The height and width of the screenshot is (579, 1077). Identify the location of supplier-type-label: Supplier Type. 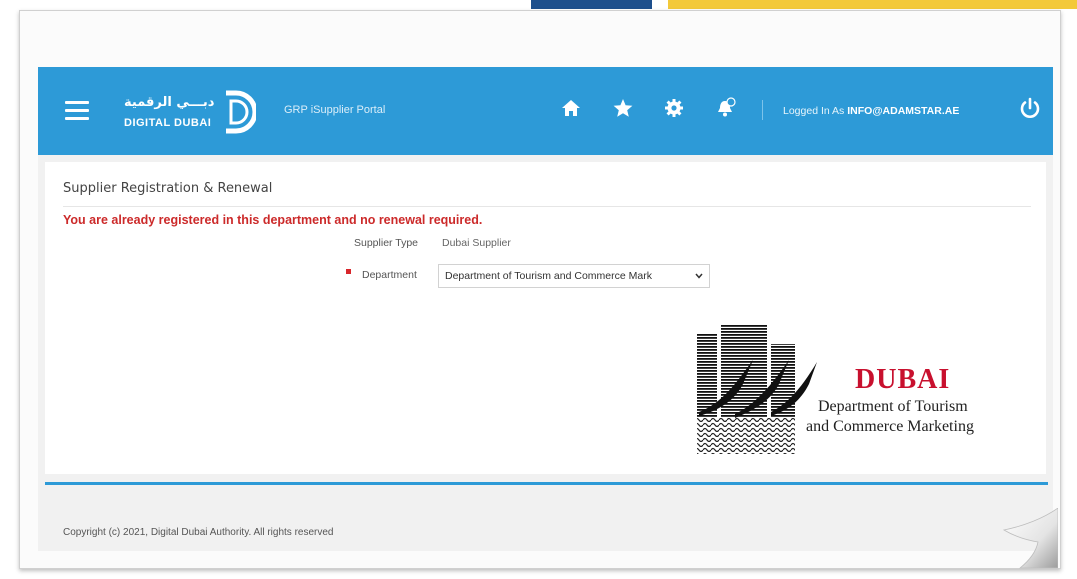
(386, 243).